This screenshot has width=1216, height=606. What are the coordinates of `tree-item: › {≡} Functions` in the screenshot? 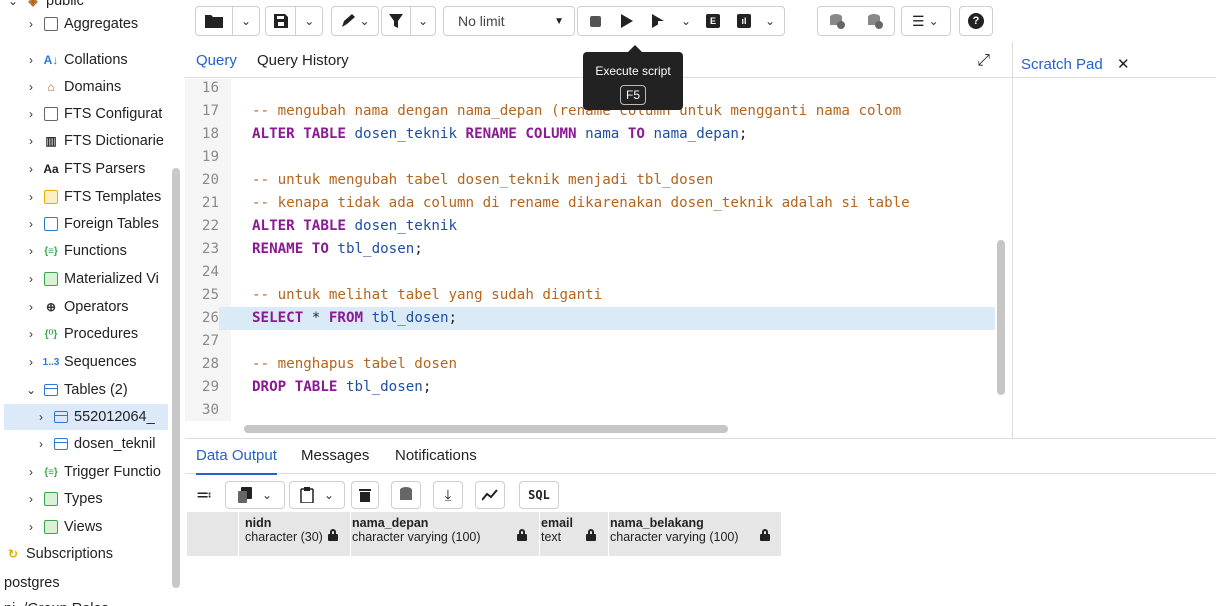 It's located at (75, 251).